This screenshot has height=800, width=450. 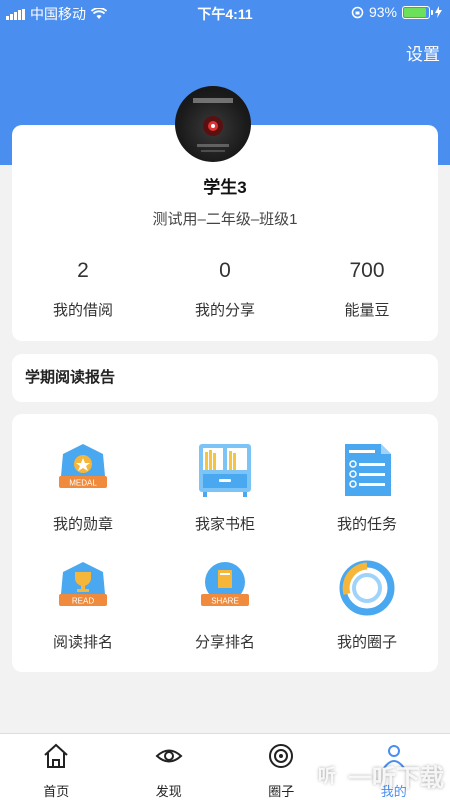 What do you see at coordinates (396, 778) in the screenshot?
I see `watermark-text: 一听下载` at bounding box center [396, 778].